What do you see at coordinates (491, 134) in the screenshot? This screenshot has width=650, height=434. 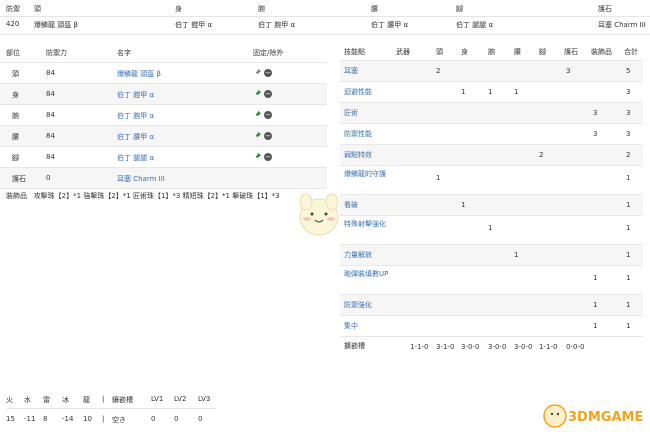 I see `skill-row: 防禦性能 3 3` at bounding box center [491, 134].